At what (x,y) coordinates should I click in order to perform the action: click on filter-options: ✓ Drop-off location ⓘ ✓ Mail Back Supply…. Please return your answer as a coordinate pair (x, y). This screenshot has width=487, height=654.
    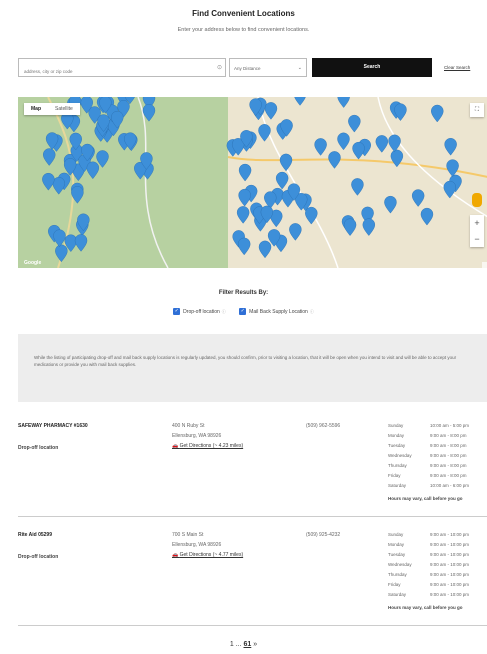
    Looking at the image, I should click on (243, 311).